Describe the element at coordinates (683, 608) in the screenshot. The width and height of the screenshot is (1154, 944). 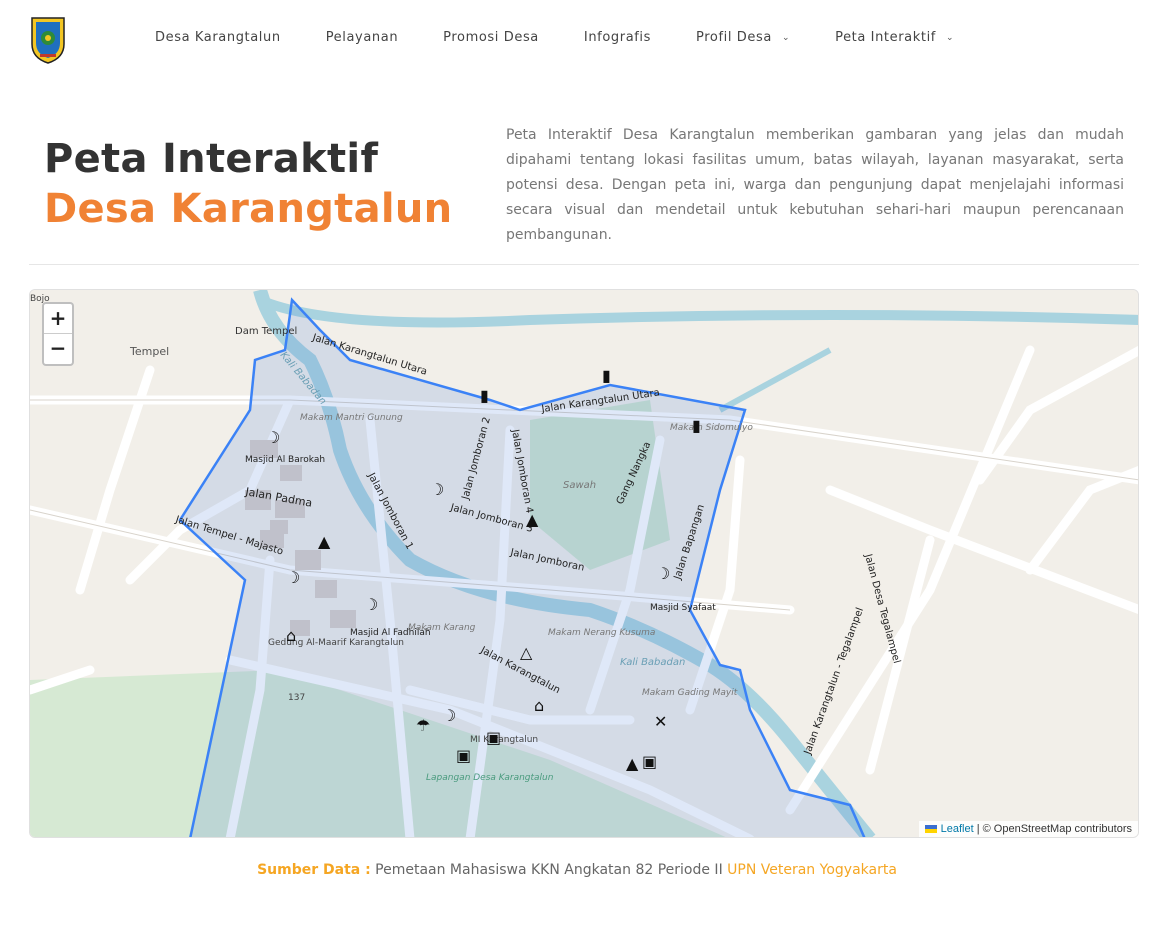
I see `map-label: Masjid Syafaat` at that location.